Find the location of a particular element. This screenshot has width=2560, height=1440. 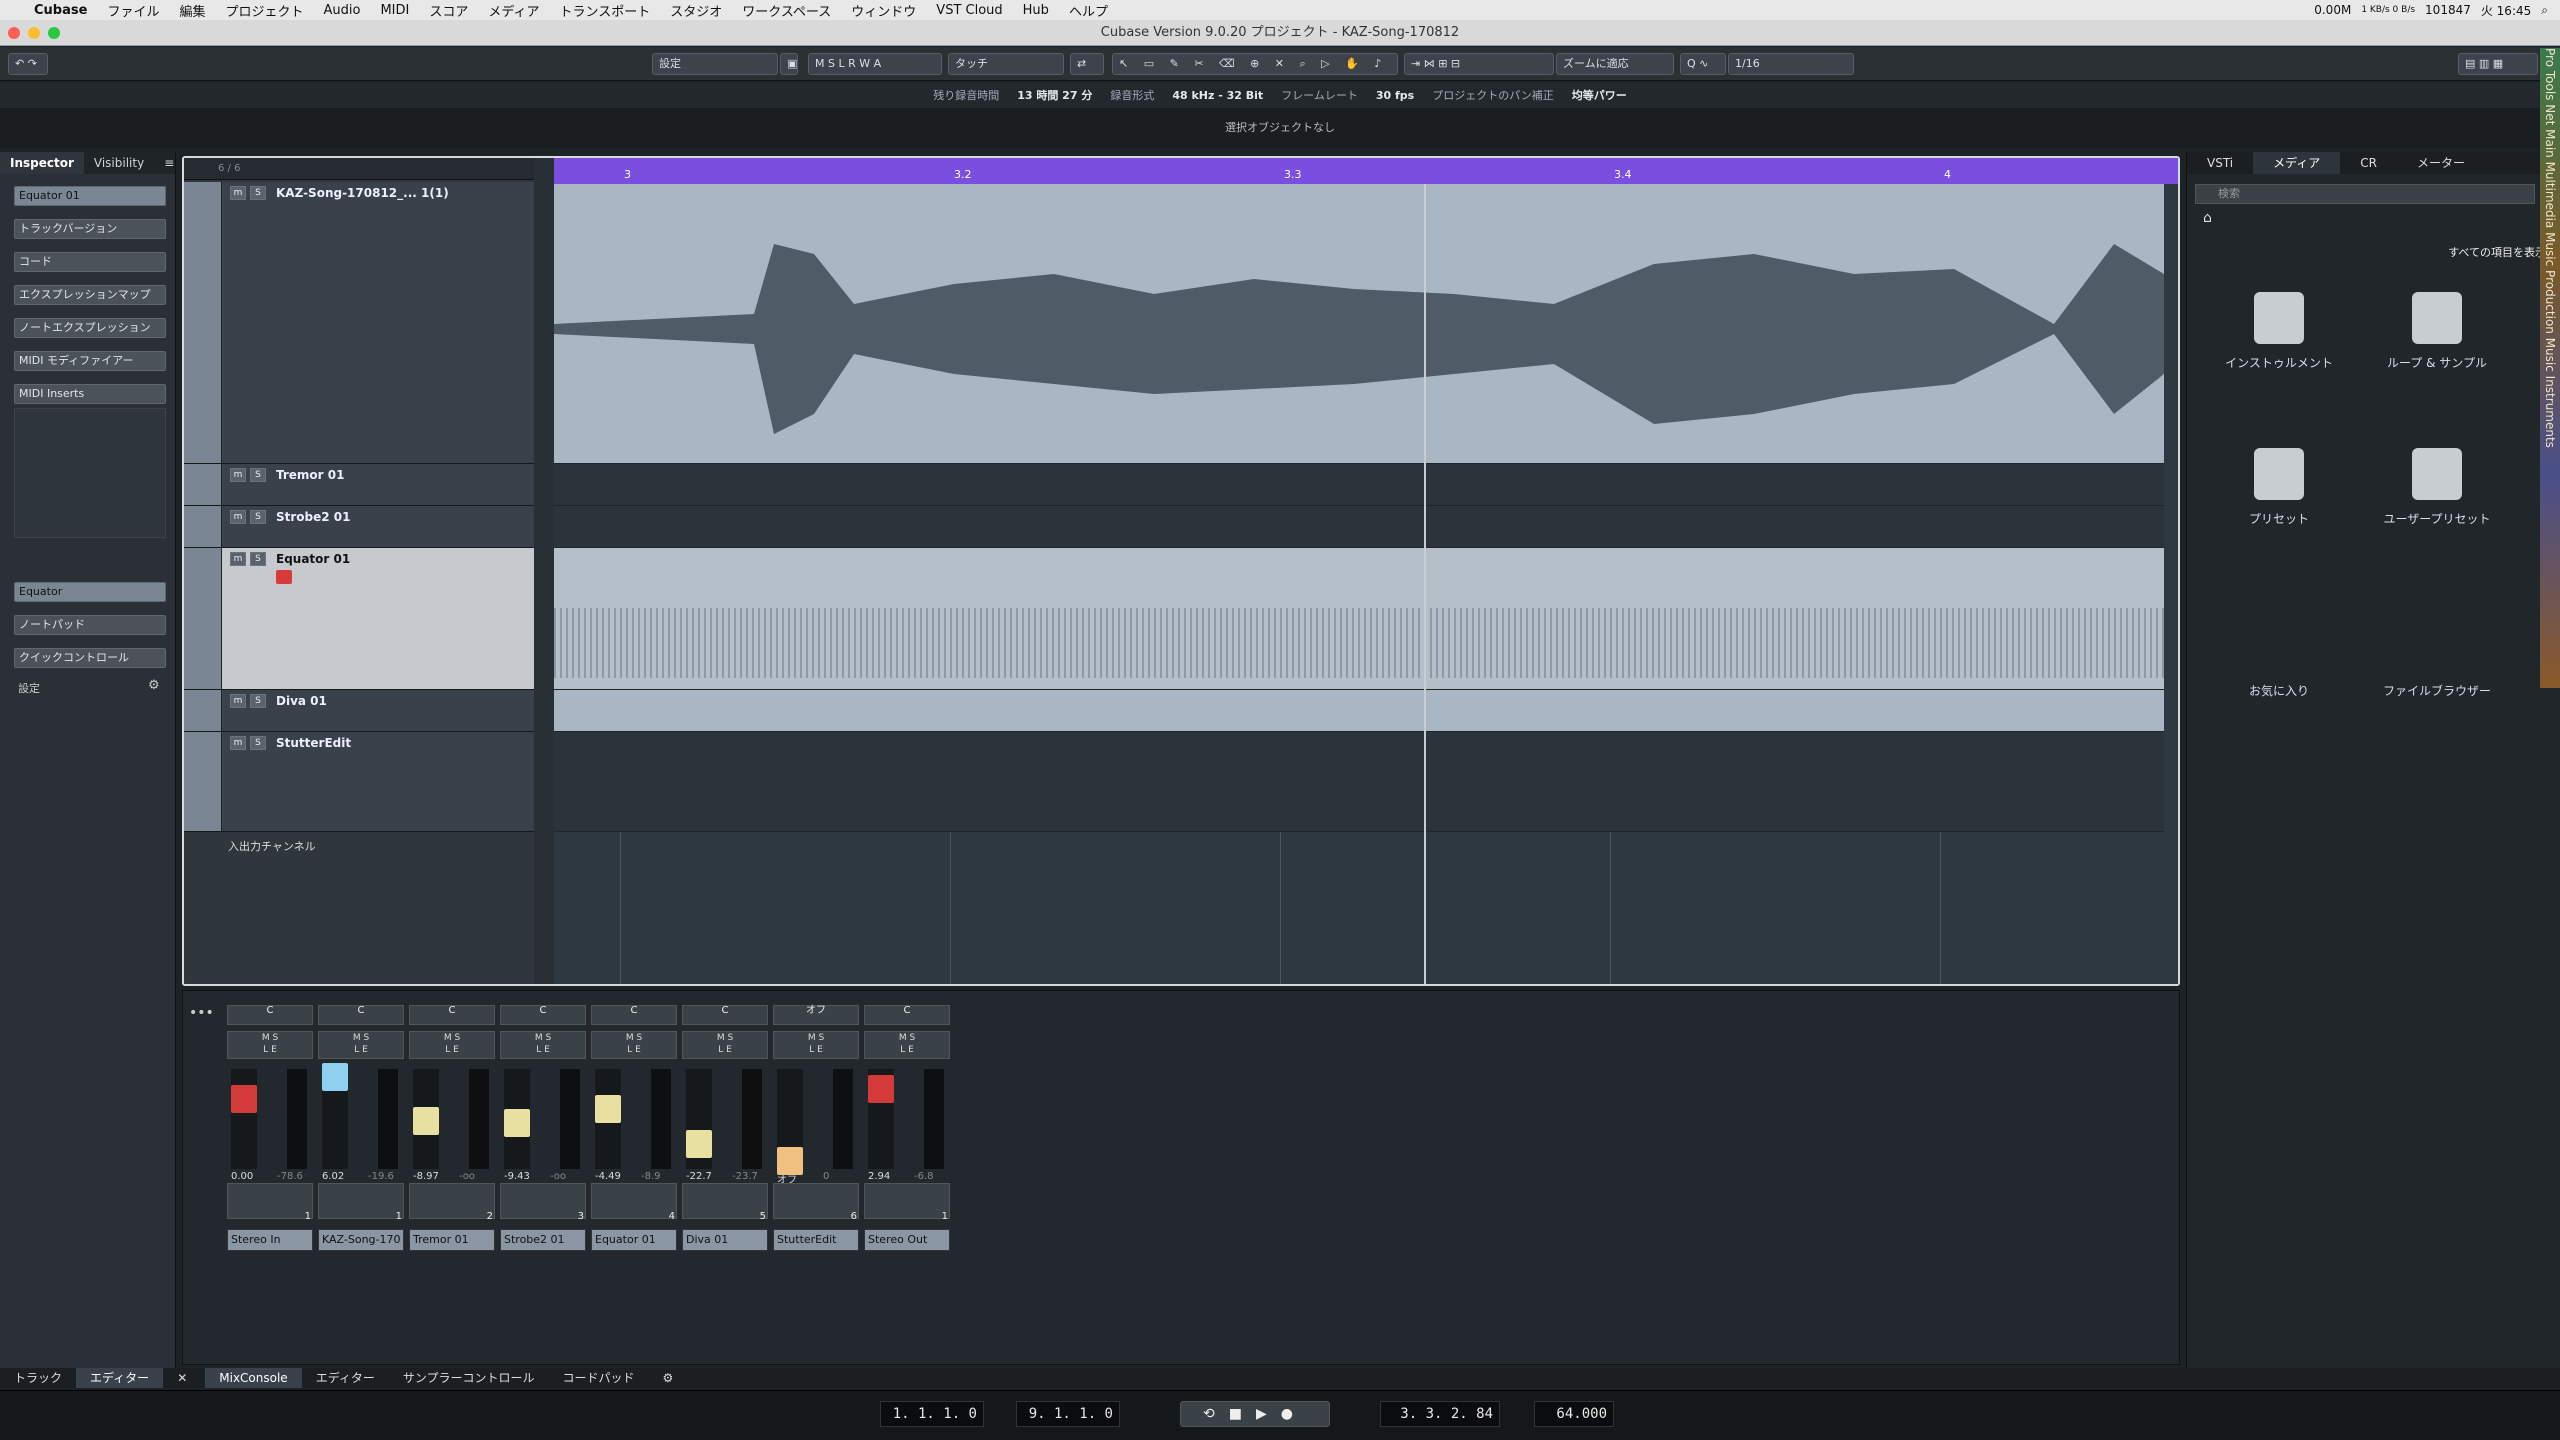

peak-value: -19.6 is located at coordinates (381, 1176).